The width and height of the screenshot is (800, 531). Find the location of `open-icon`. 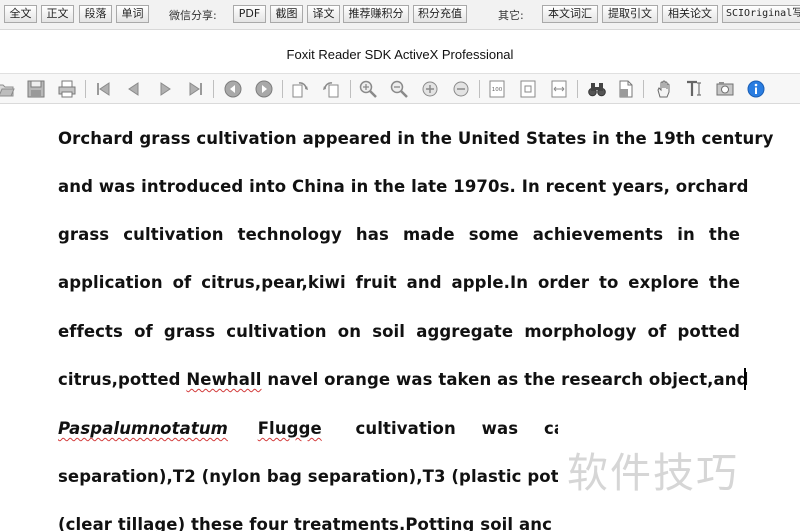

open-icon is located at coordinates (8, 89).